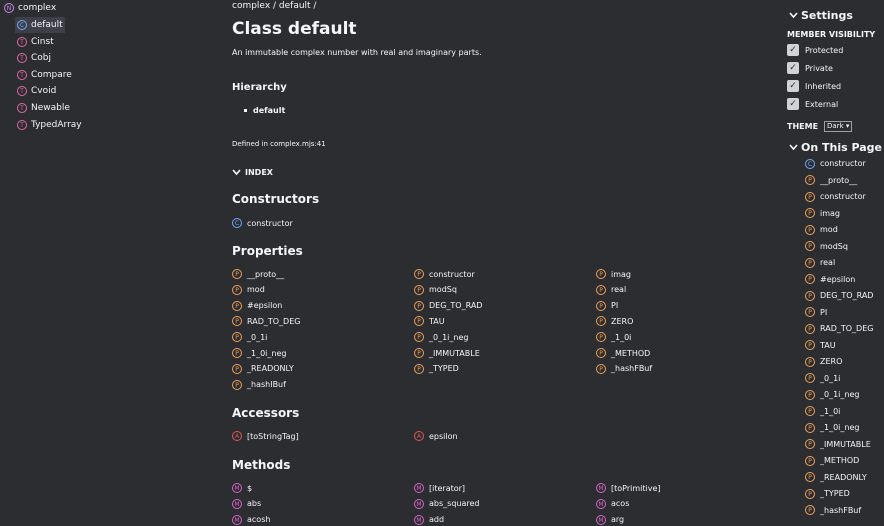 This screenshot has width=884, height=526. What do you see at coordinates (612, 504) in the screenshot?
I see `member-link: Macos` at bounding box center [612, 504].